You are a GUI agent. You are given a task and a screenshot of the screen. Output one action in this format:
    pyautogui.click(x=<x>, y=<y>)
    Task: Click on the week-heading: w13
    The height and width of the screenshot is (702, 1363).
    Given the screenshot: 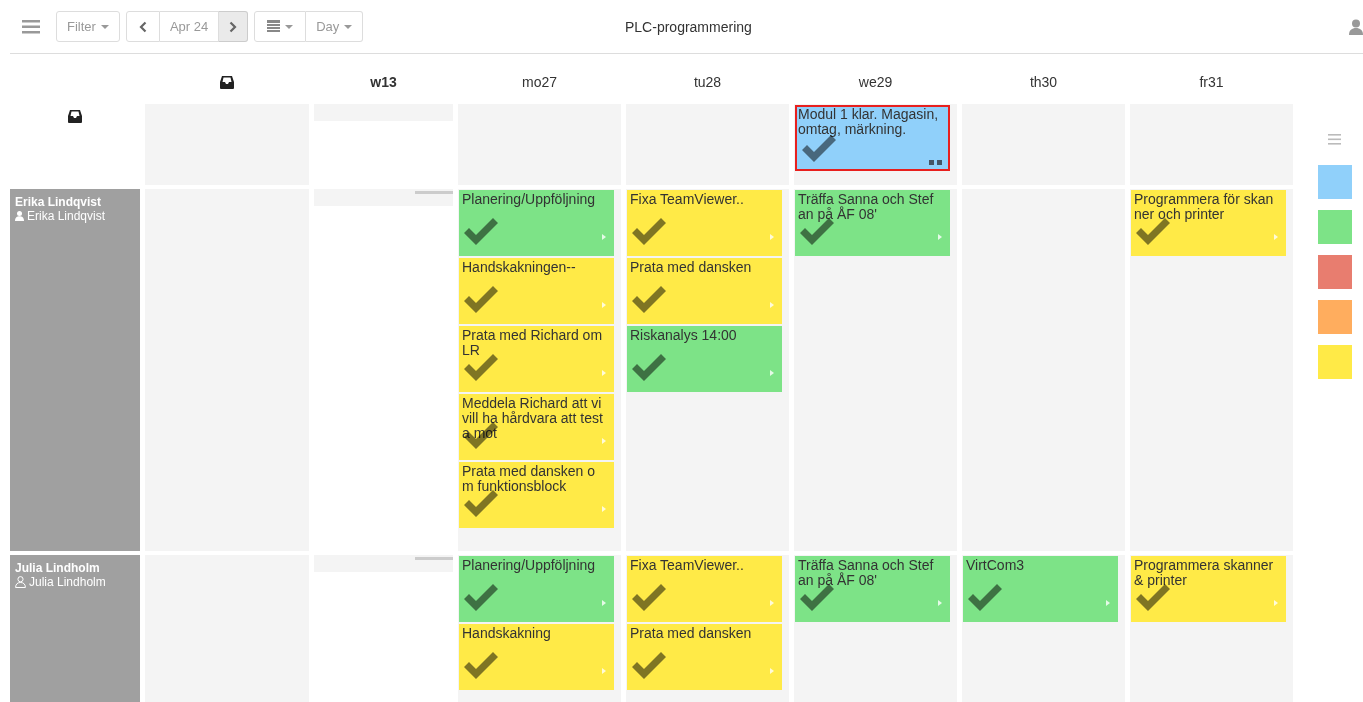 What is the action you would take?
    pyautogui.click(x=383, y=82)
    